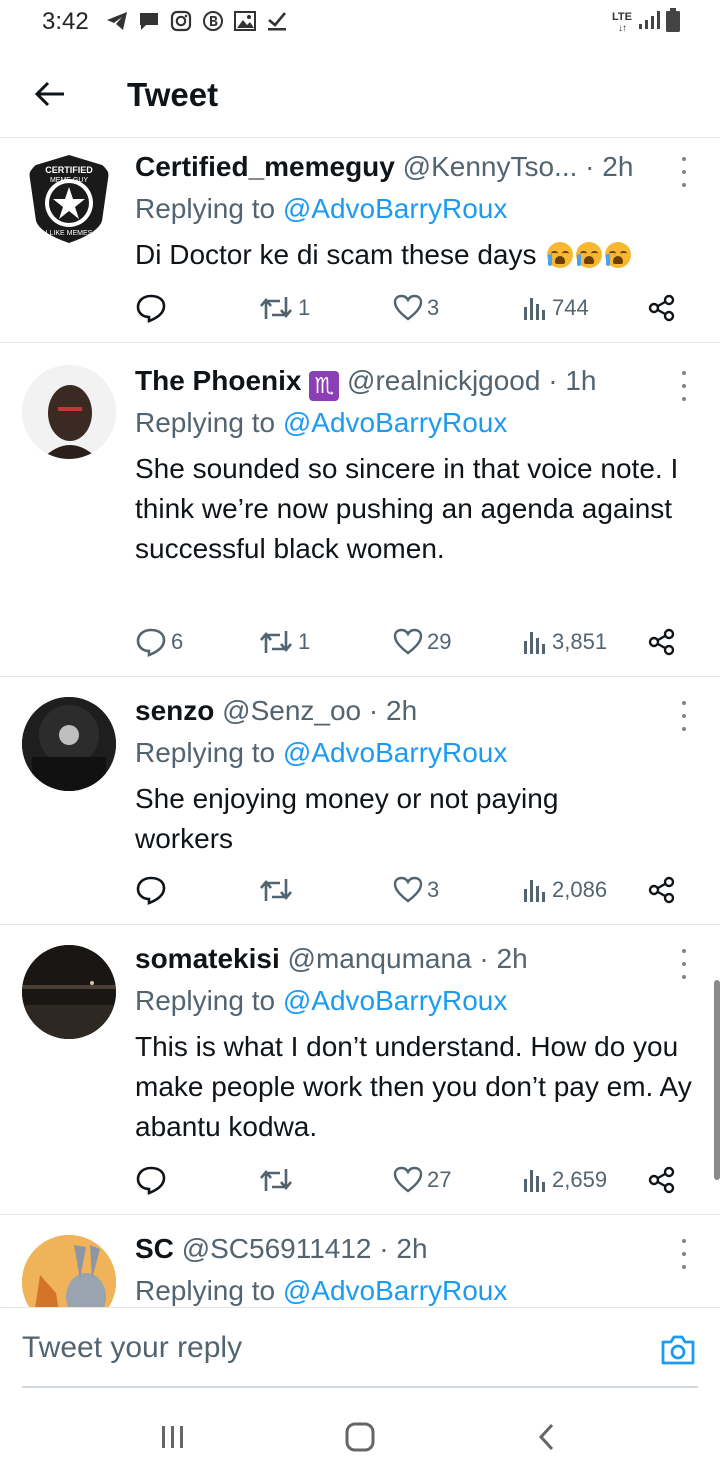 The width and height of the screenshot is (720, 1480). I want to click on views-button: 2,086, so click(564, 890).